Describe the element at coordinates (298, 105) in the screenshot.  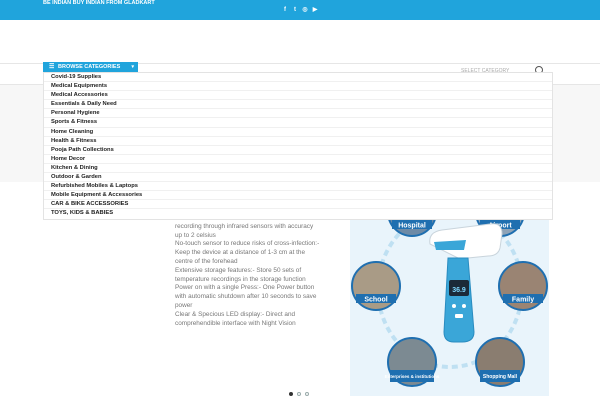
I see `category-item: Essentials & Daily Need` at that location.